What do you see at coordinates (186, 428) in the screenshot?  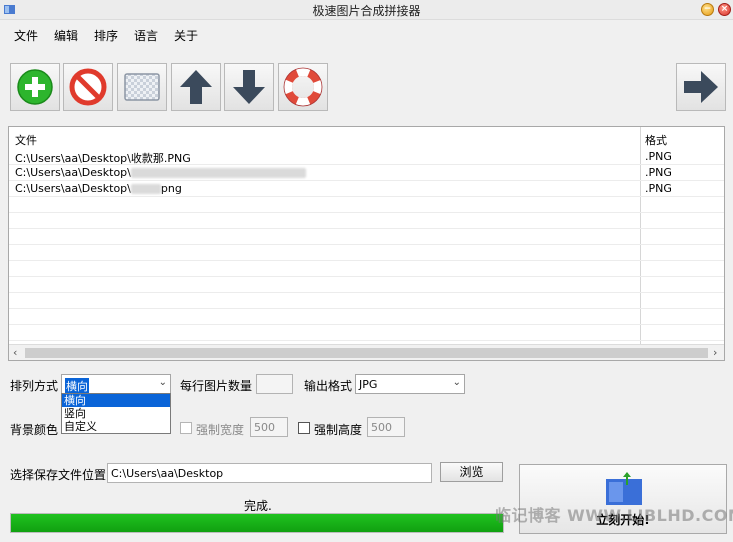 I see `force-width-checkbox` at bounding box center [186, 428].